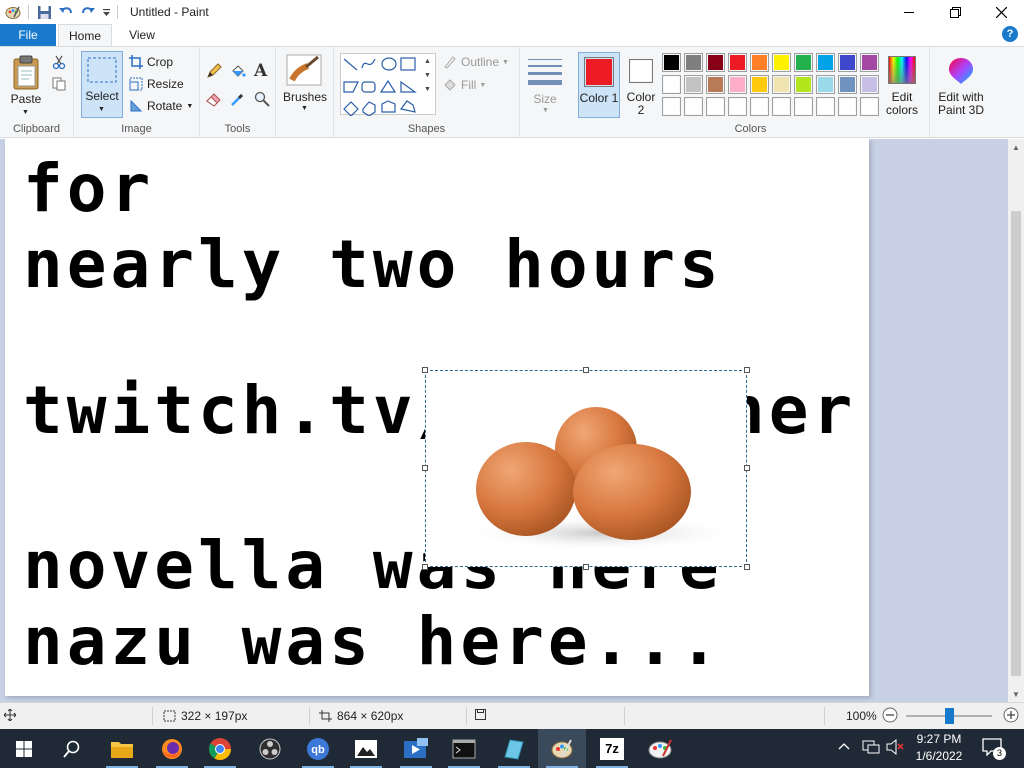  Describe the element at coordinates (388, 85) in the screenshot. I see `shapes-gallery` at that location.